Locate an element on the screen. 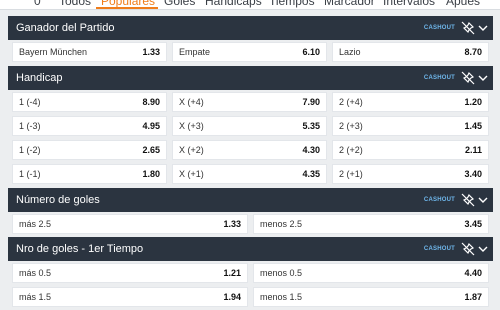  odd-cell: X (+2) 4.30 is located at coordinates (249, 150).